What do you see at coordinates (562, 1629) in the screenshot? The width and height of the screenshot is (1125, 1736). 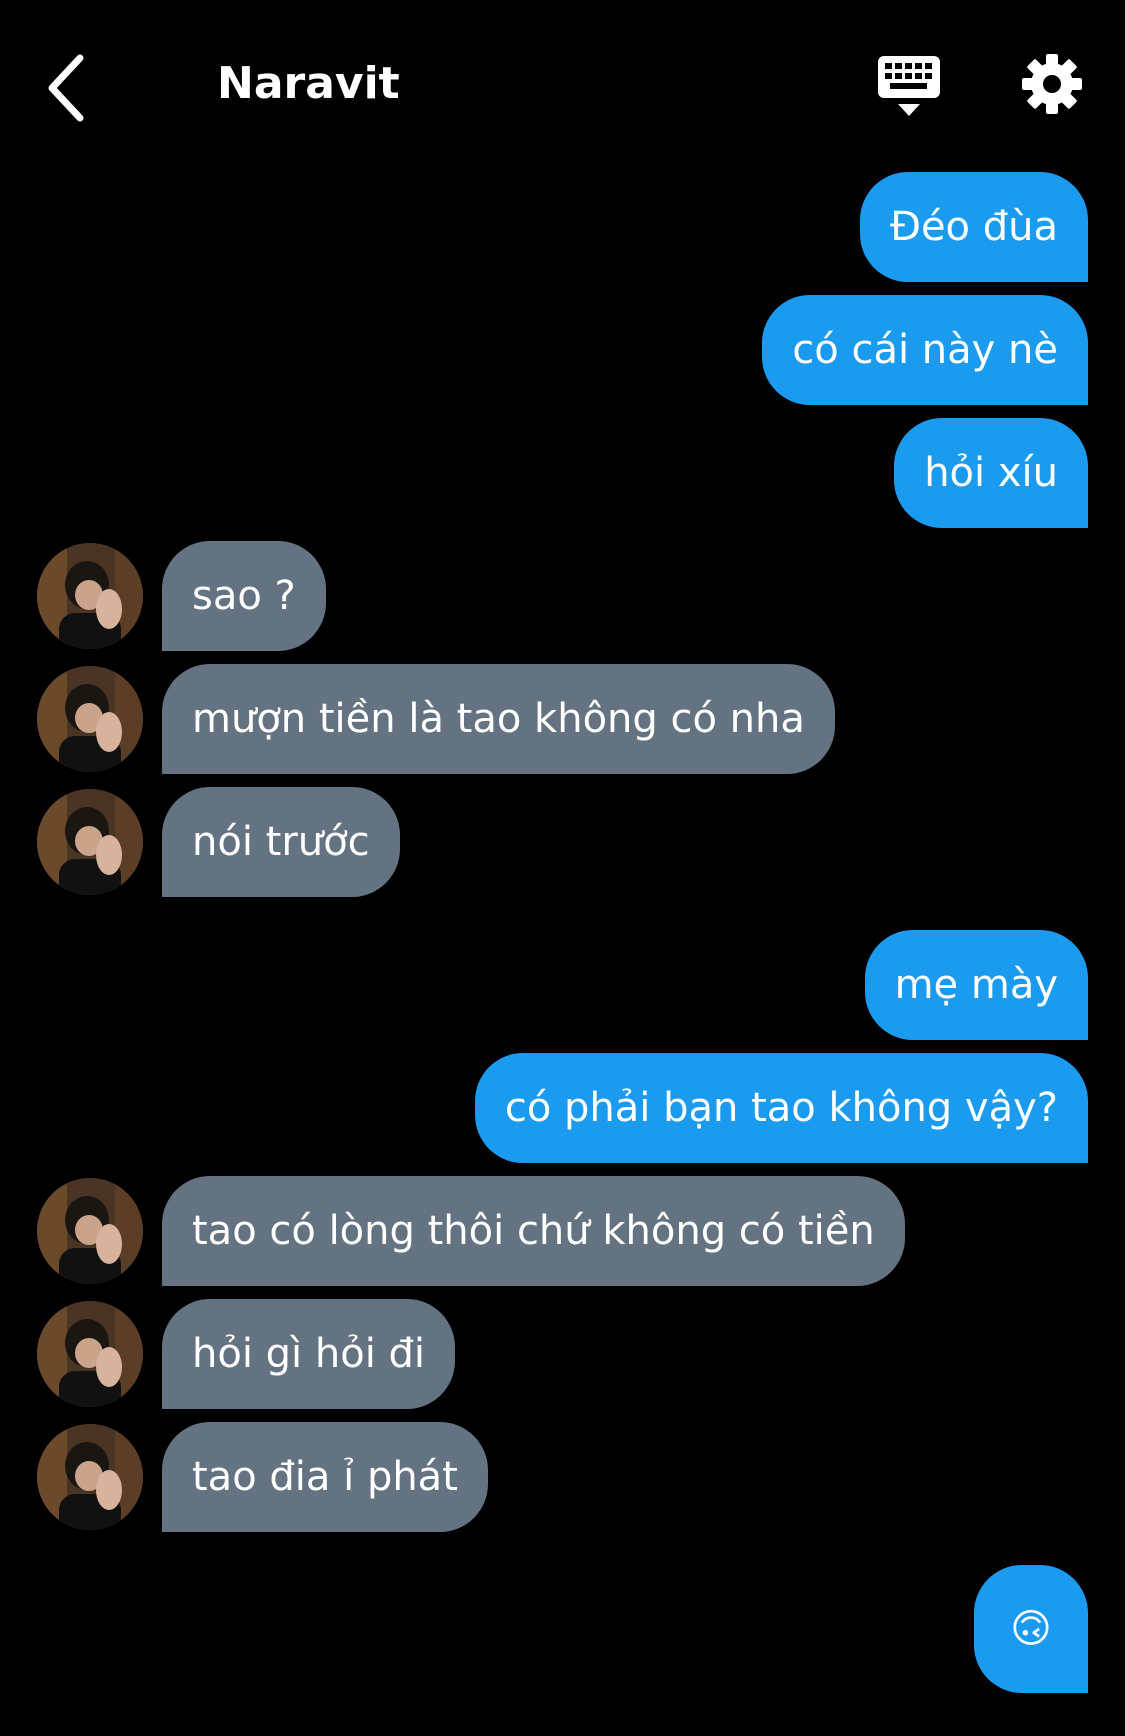 I see `message-row: 🙃` at bounding box center [562, 1629].